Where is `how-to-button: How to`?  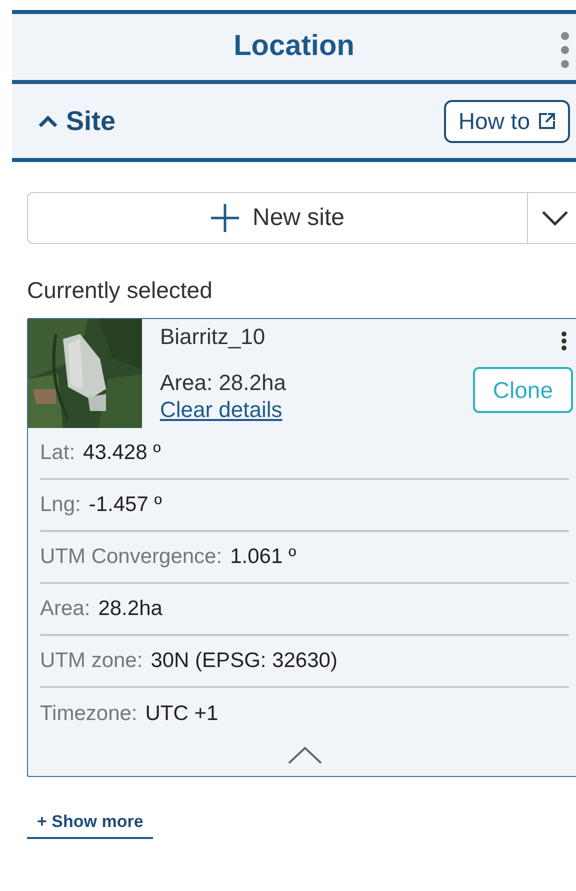
how-to-button: How to is located at coordinates (507, 121).